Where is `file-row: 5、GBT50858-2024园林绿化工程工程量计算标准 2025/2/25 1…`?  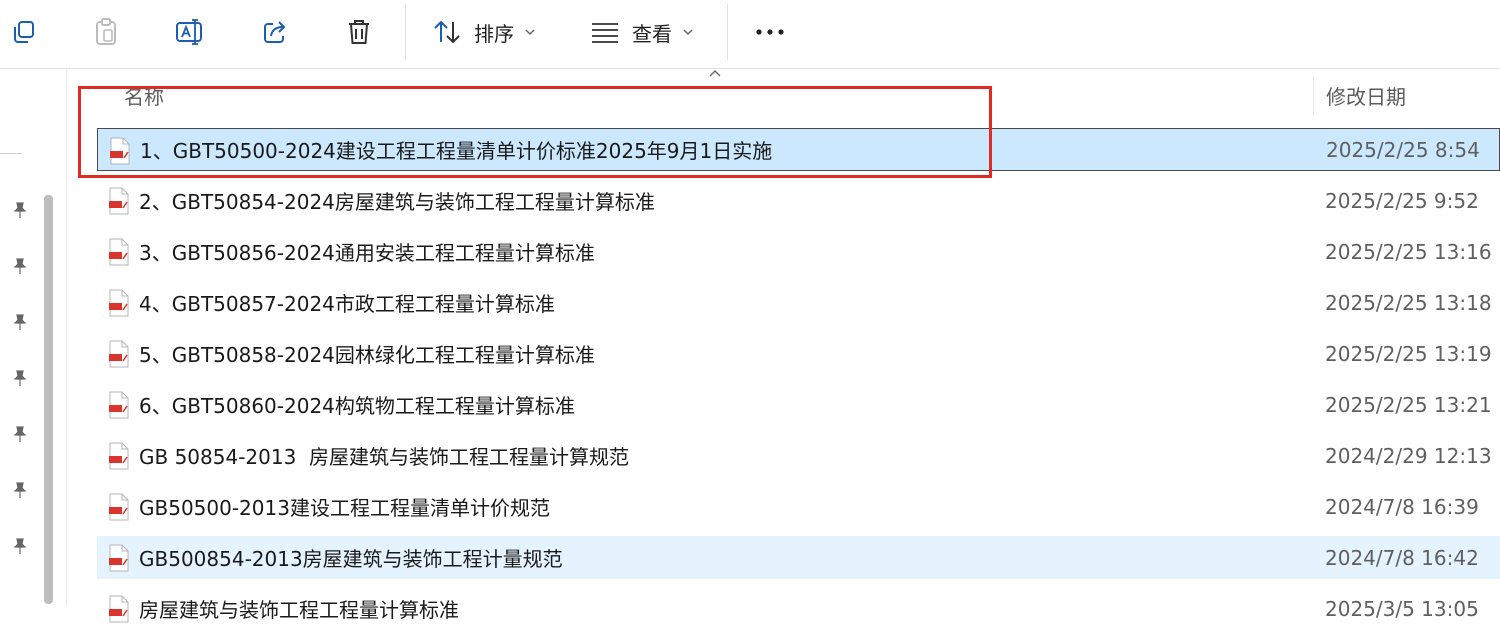
file-row: 5、GBT50858-2024园林绿化工程工程量计算标准 2025/2/25 1… is located at coordinates (798, 353).